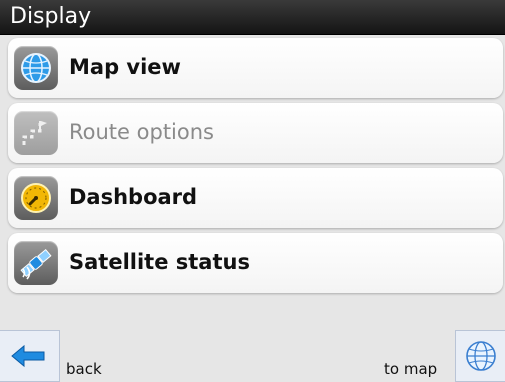 The width and height of the screenshot is (505, 382). What do you see at coordinates (84, 369) in the screenshot?
I see `back-label: back` at bounding box center [84, 369].